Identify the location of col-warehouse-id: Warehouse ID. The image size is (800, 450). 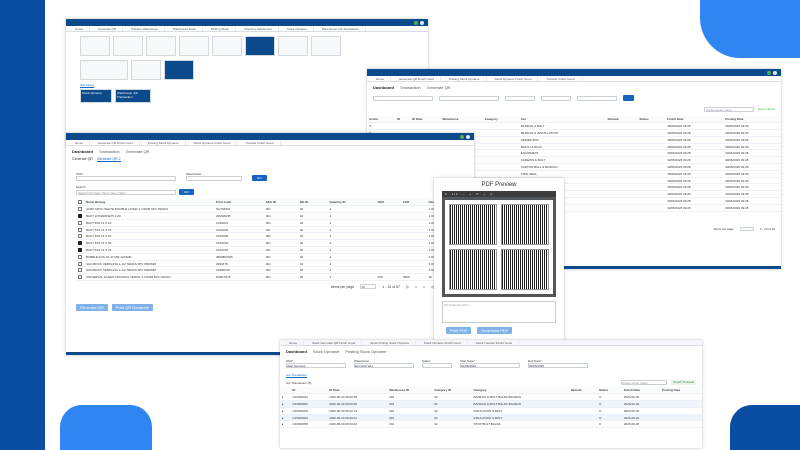
(410, 391).